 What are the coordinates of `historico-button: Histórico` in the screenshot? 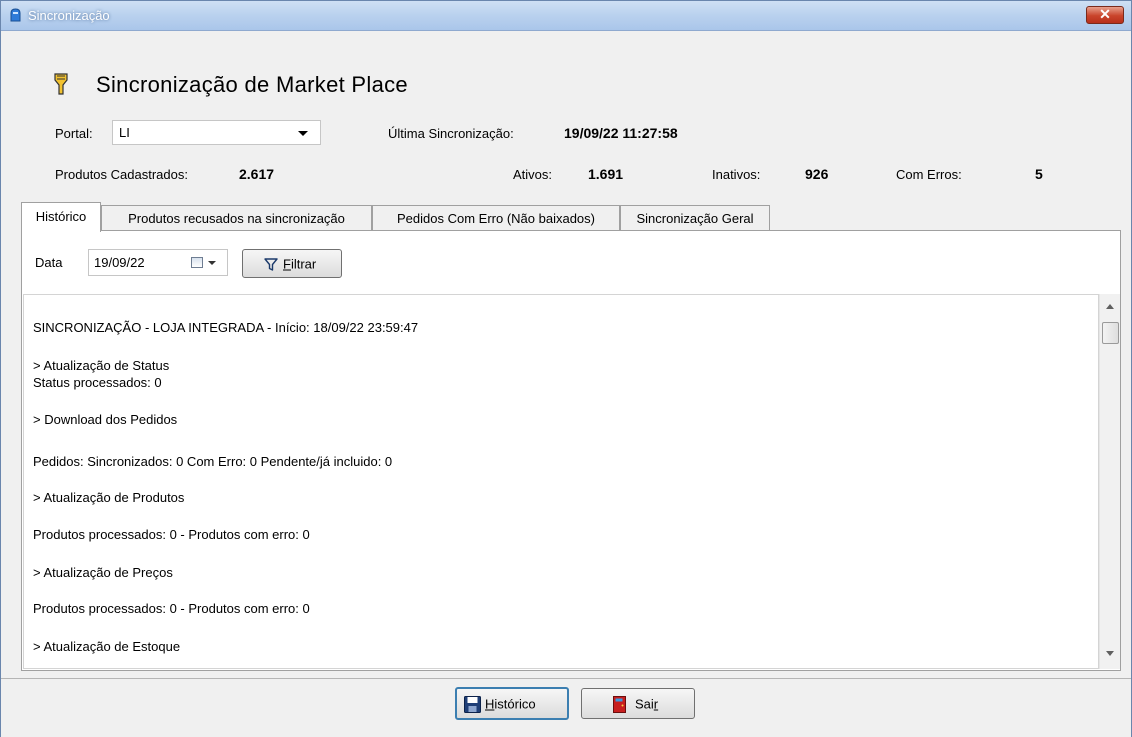 It's located at (512, 703).